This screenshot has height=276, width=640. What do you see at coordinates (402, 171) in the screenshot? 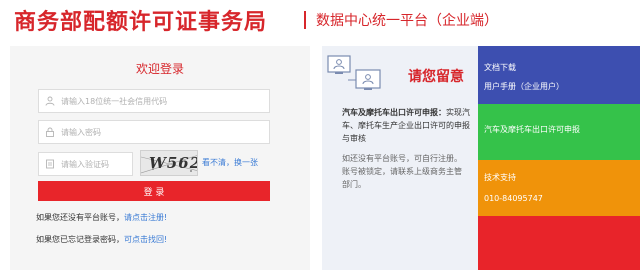
I see `notice-paragraph-account: 如还没有平台账号，可自行注册。账号被锁定，请联系上级商务主管部门。` at bounding box center [402, 171].